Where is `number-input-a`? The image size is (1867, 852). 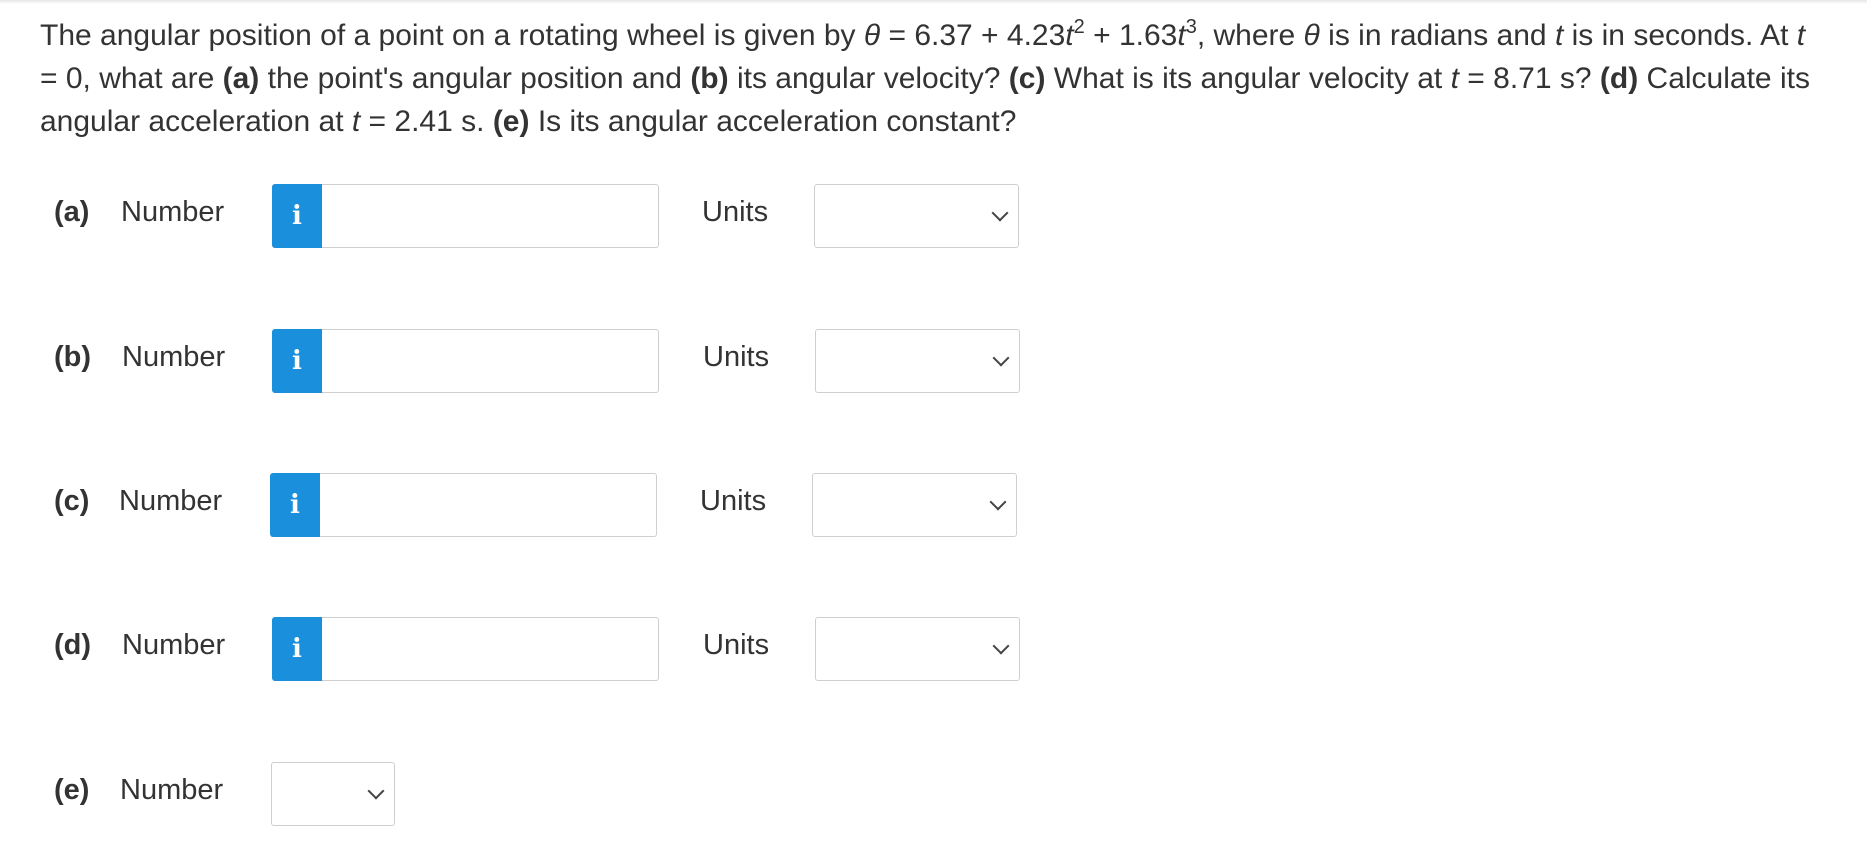 number-input-a is located at coordinates (490, 216).